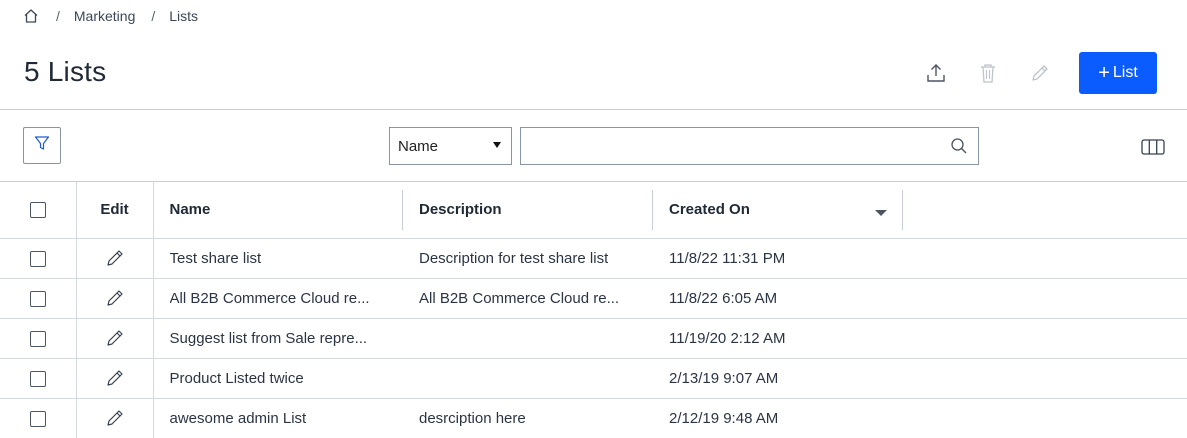  I want to click on breadcrumb: / Marketing / Lists, so click(110, 16).